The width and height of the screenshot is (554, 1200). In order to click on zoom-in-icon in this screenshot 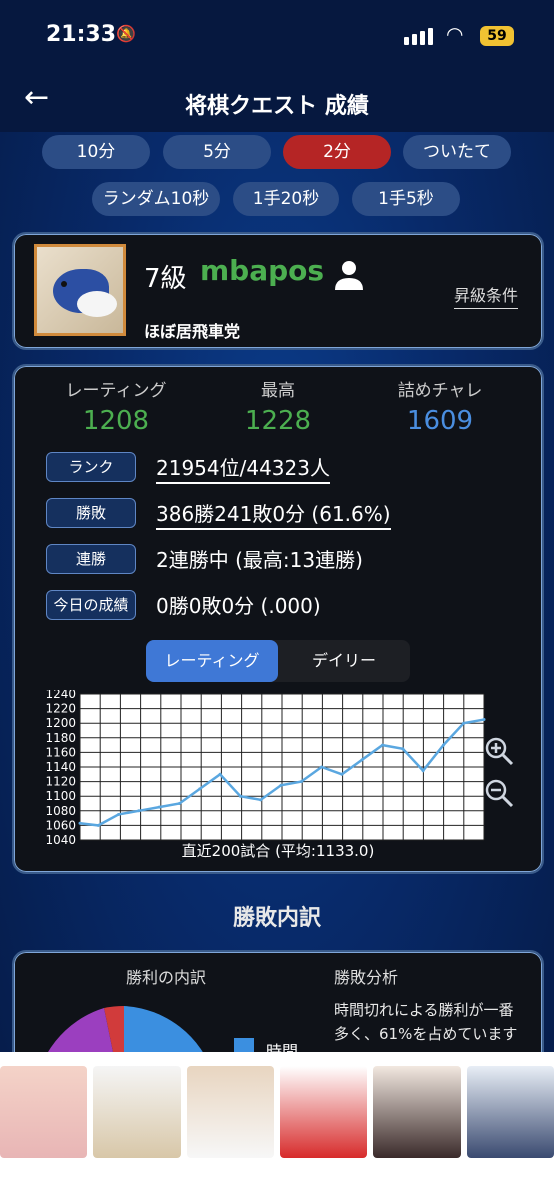, I will do `click(499, 751)`.